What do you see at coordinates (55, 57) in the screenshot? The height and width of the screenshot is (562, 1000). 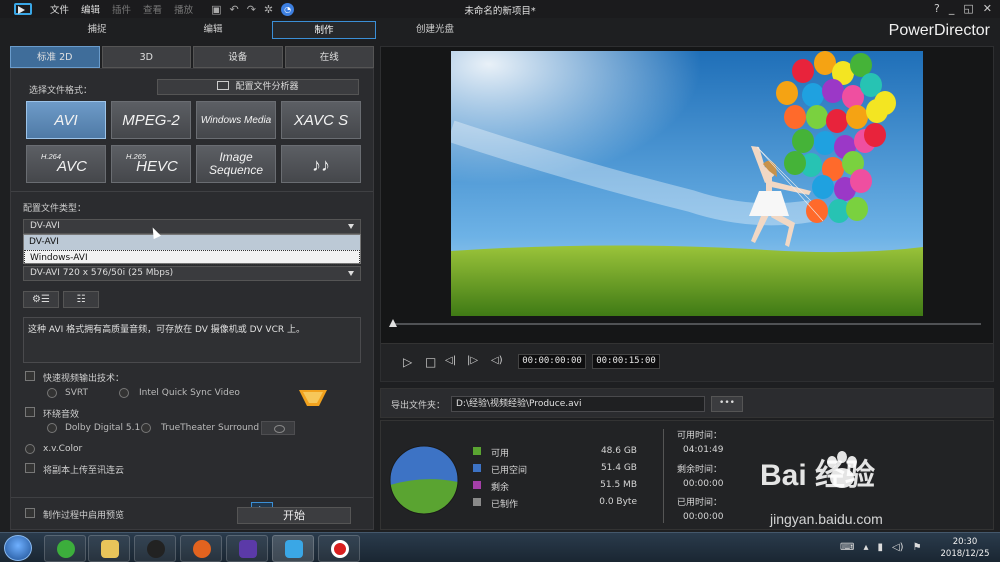 I see `subtab-standard-2d: 标准 2D` at bounding box center [55, 57].